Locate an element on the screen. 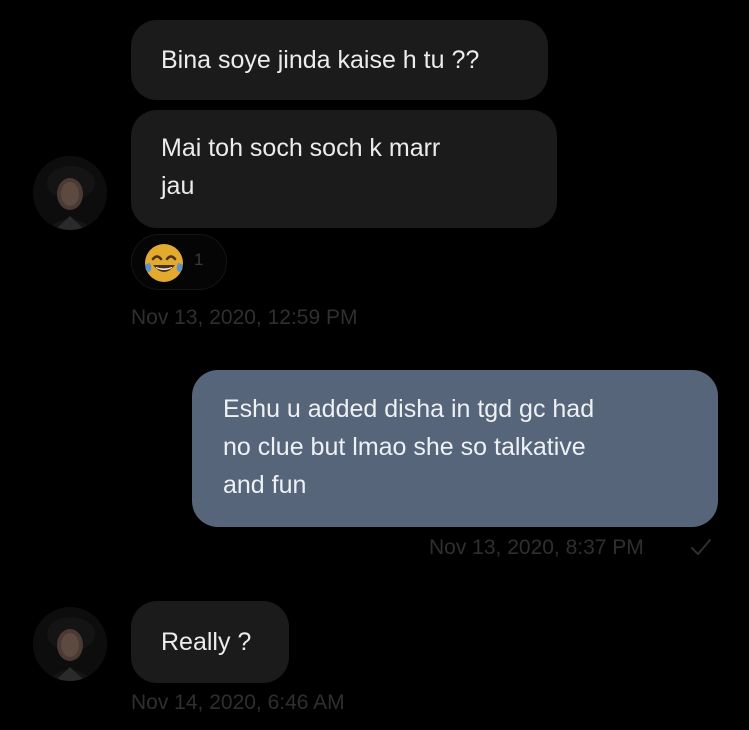 This screenshot has width=749, height=730. message-text-line: Mai toh soch soch k marr is located at coordinates (301, 148).